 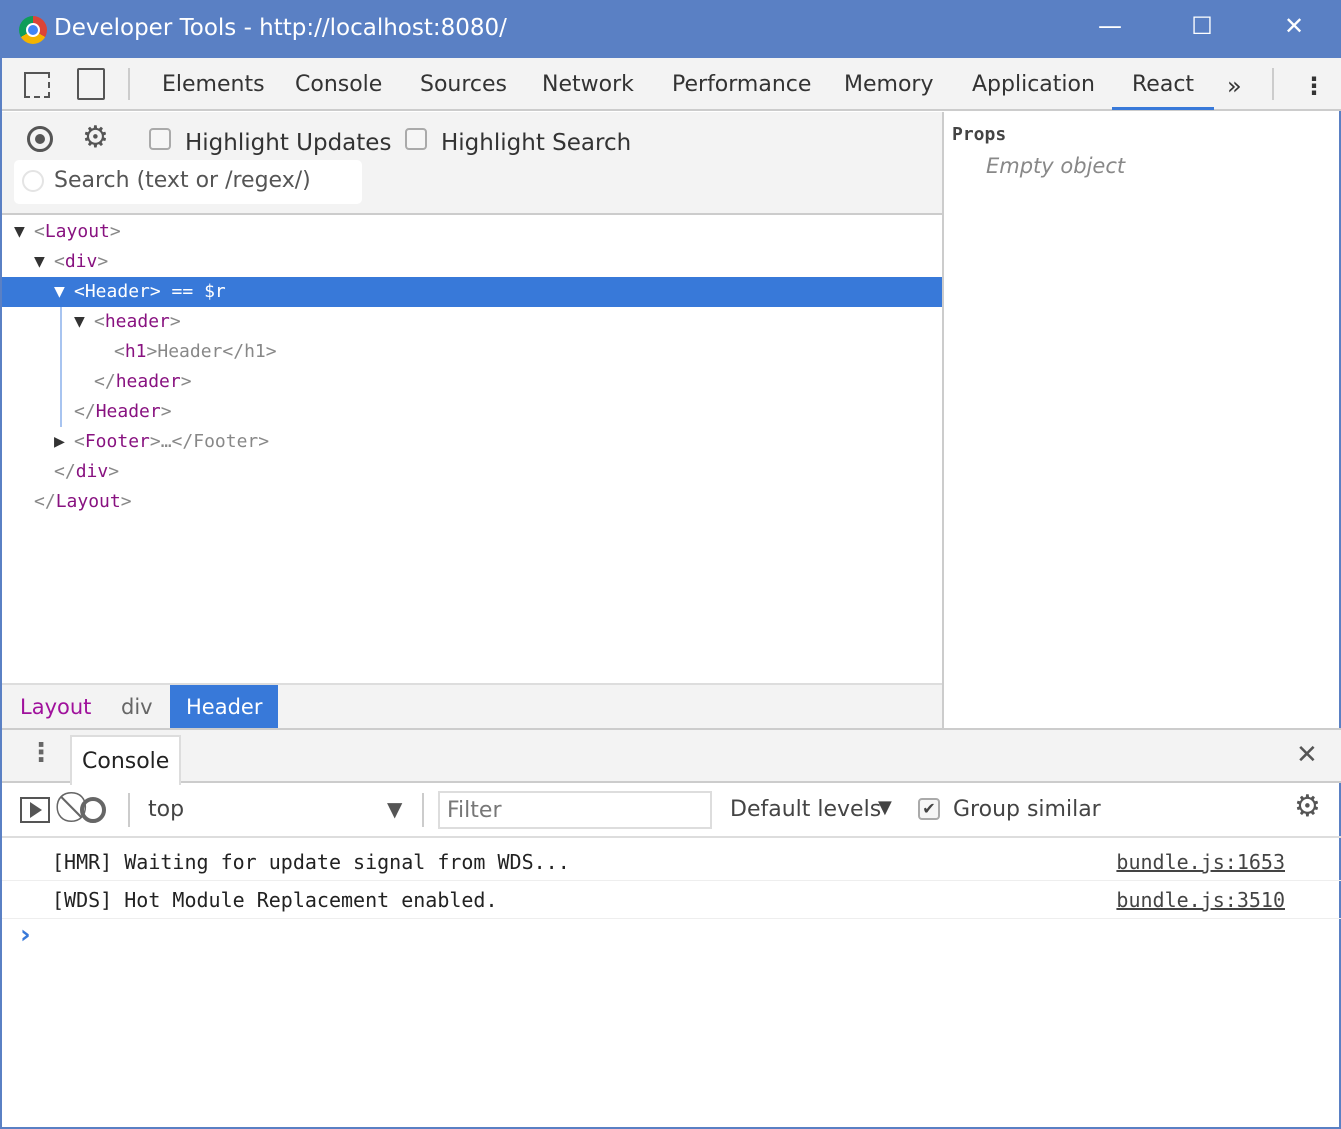 I want to click on customize-menu-icon: ⋮, so click(x=1314, y=86).